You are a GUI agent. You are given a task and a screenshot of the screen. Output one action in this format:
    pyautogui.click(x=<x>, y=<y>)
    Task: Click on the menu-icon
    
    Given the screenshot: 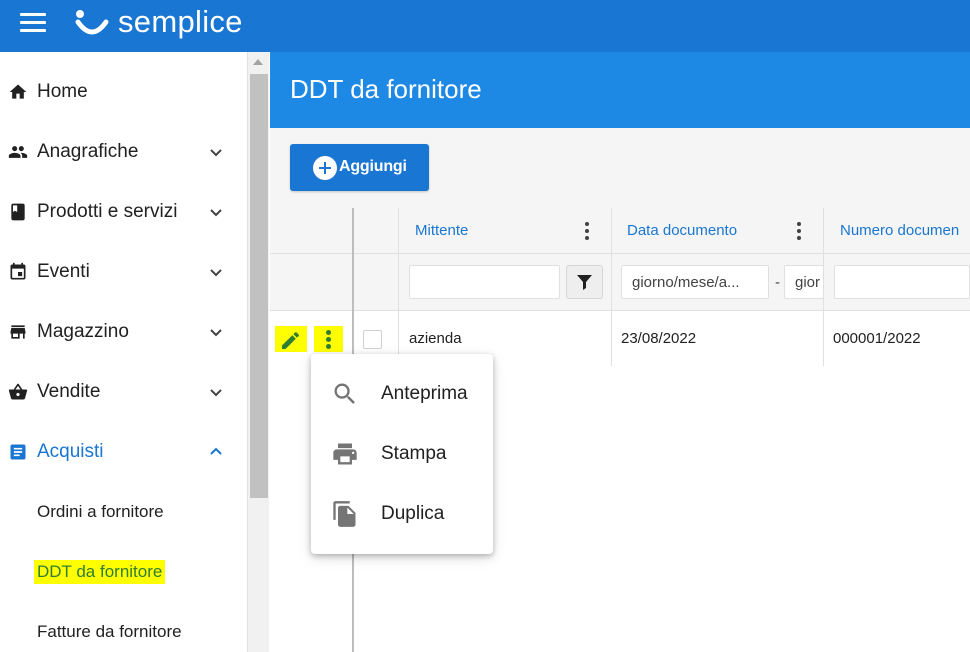 What is the action you would take?
    pyautogui.click(x=33, y=24)
    